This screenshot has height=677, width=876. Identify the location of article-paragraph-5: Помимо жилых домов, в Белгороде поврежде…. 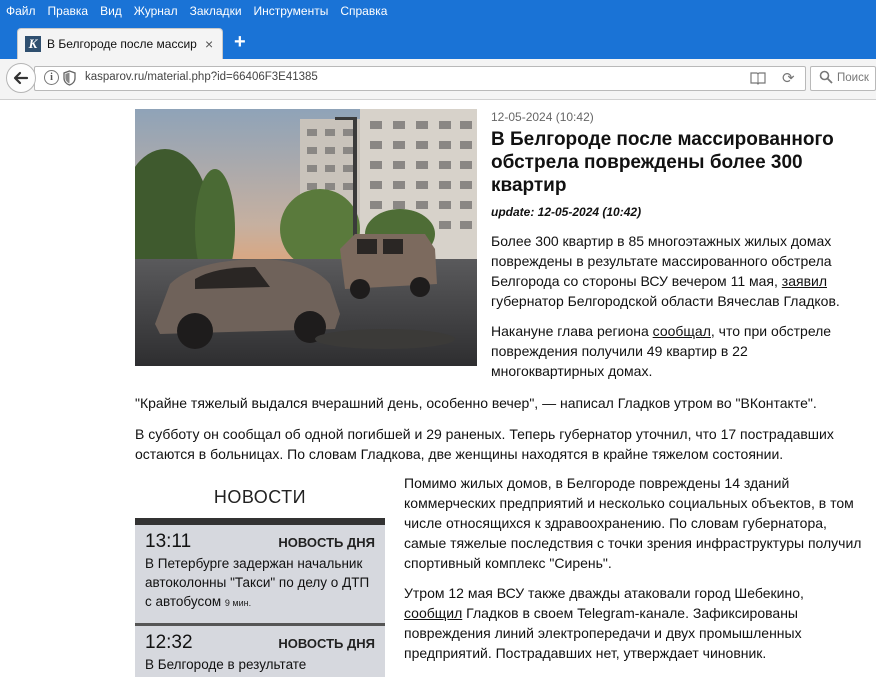
(633, 523).